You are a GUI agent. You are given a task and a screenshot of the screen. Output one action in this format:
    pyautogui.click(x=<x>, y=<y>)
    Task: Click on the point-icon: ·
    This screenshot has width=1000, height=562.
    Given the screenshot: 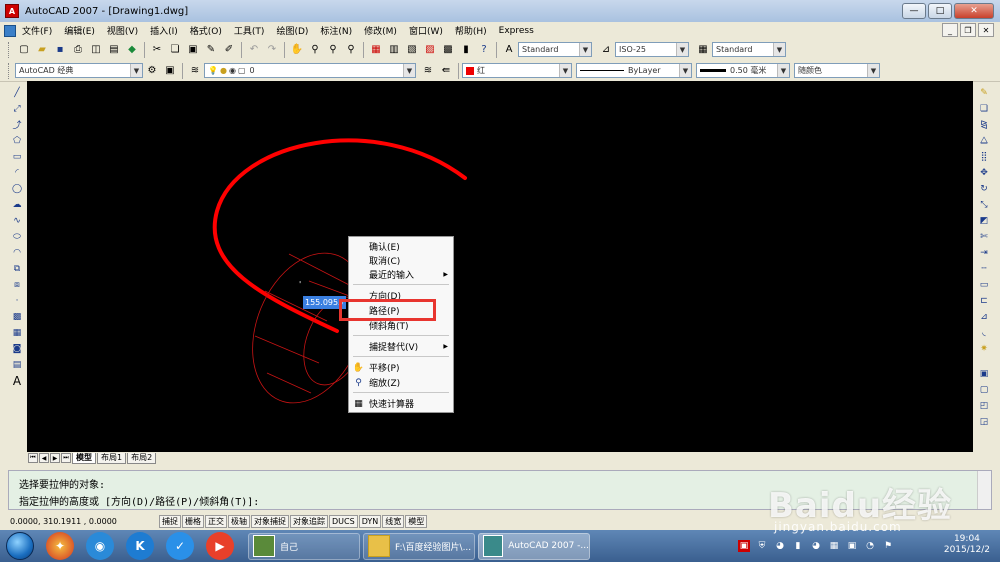 What is the action you would take?
    pyautogui.click(x=17, y=300)
    